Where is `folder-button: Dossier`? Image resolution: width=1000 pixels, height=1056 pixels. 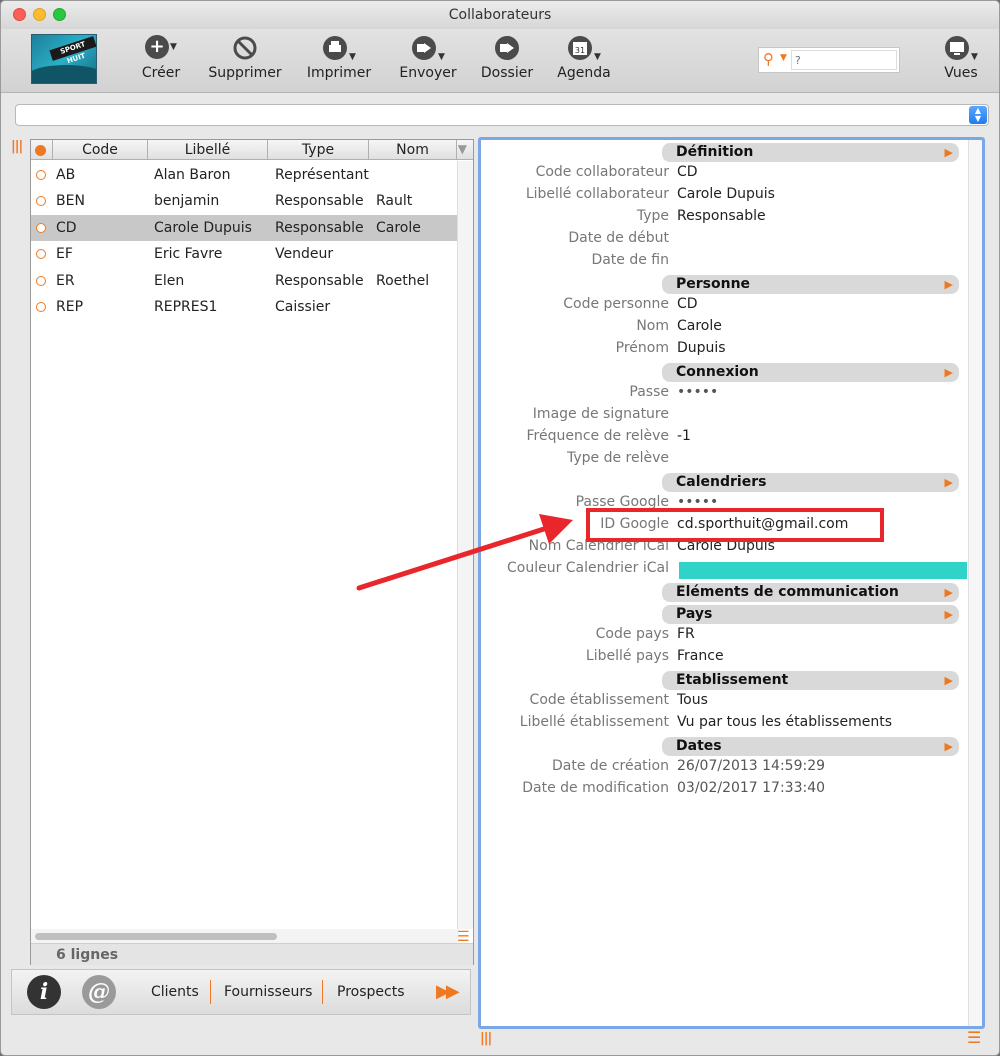 folder-button: Dossier is located at coordinates (507, 58).